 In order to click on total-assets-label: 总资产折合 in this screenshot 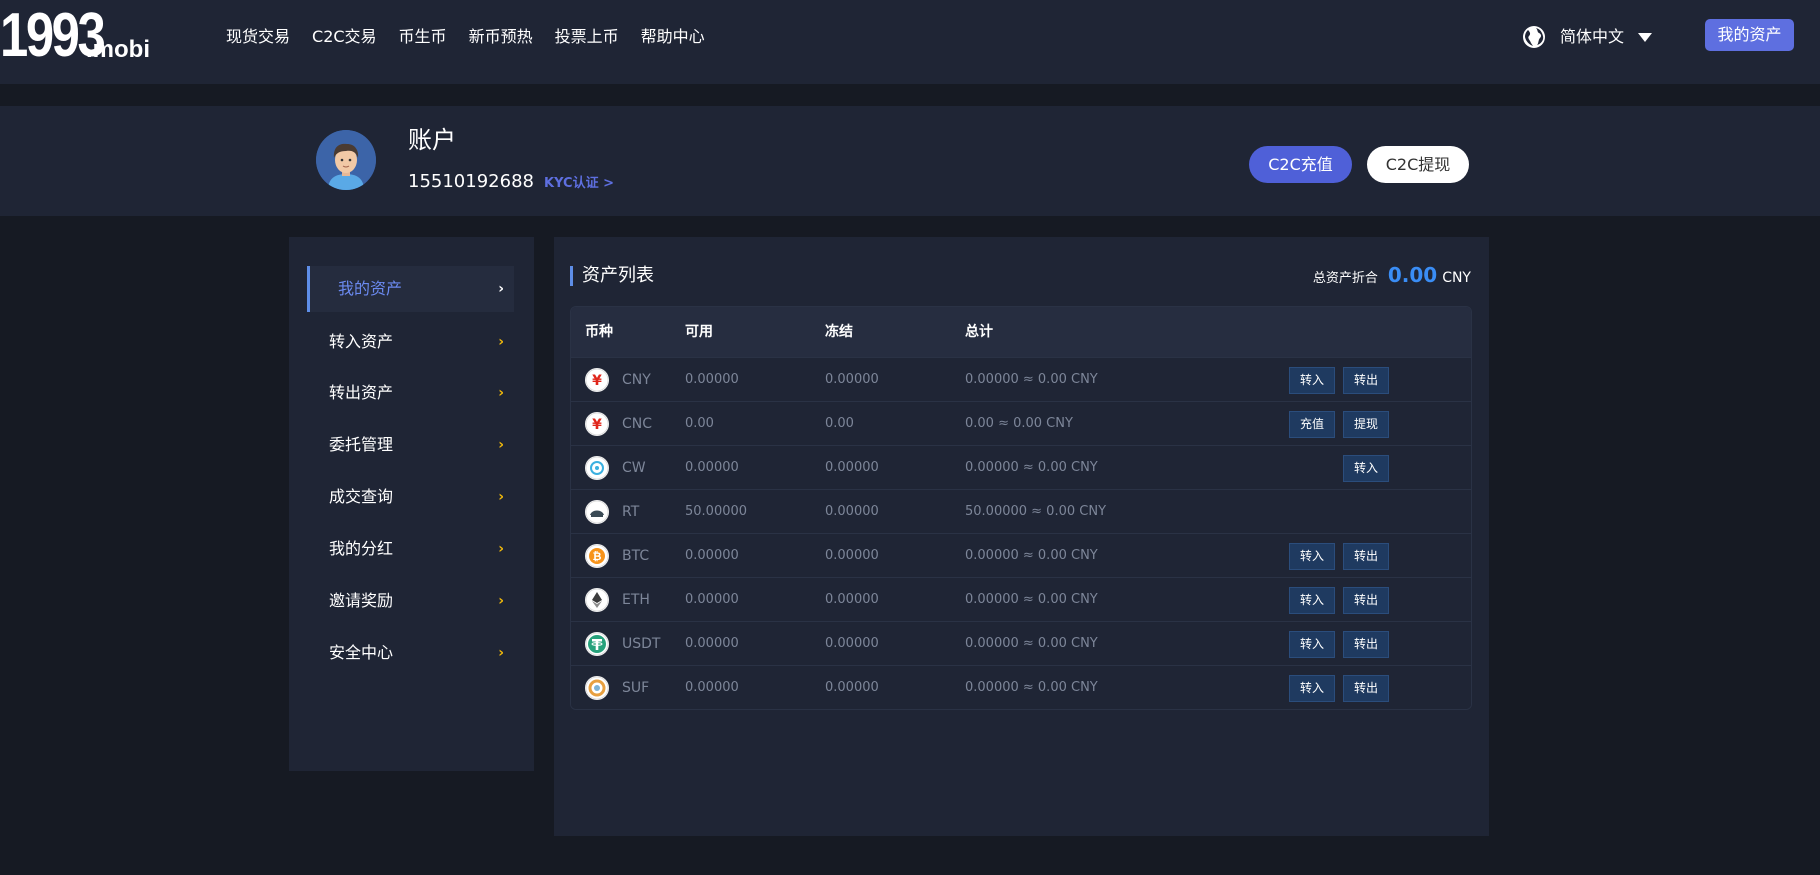, I will do `click(1345, 278)`.